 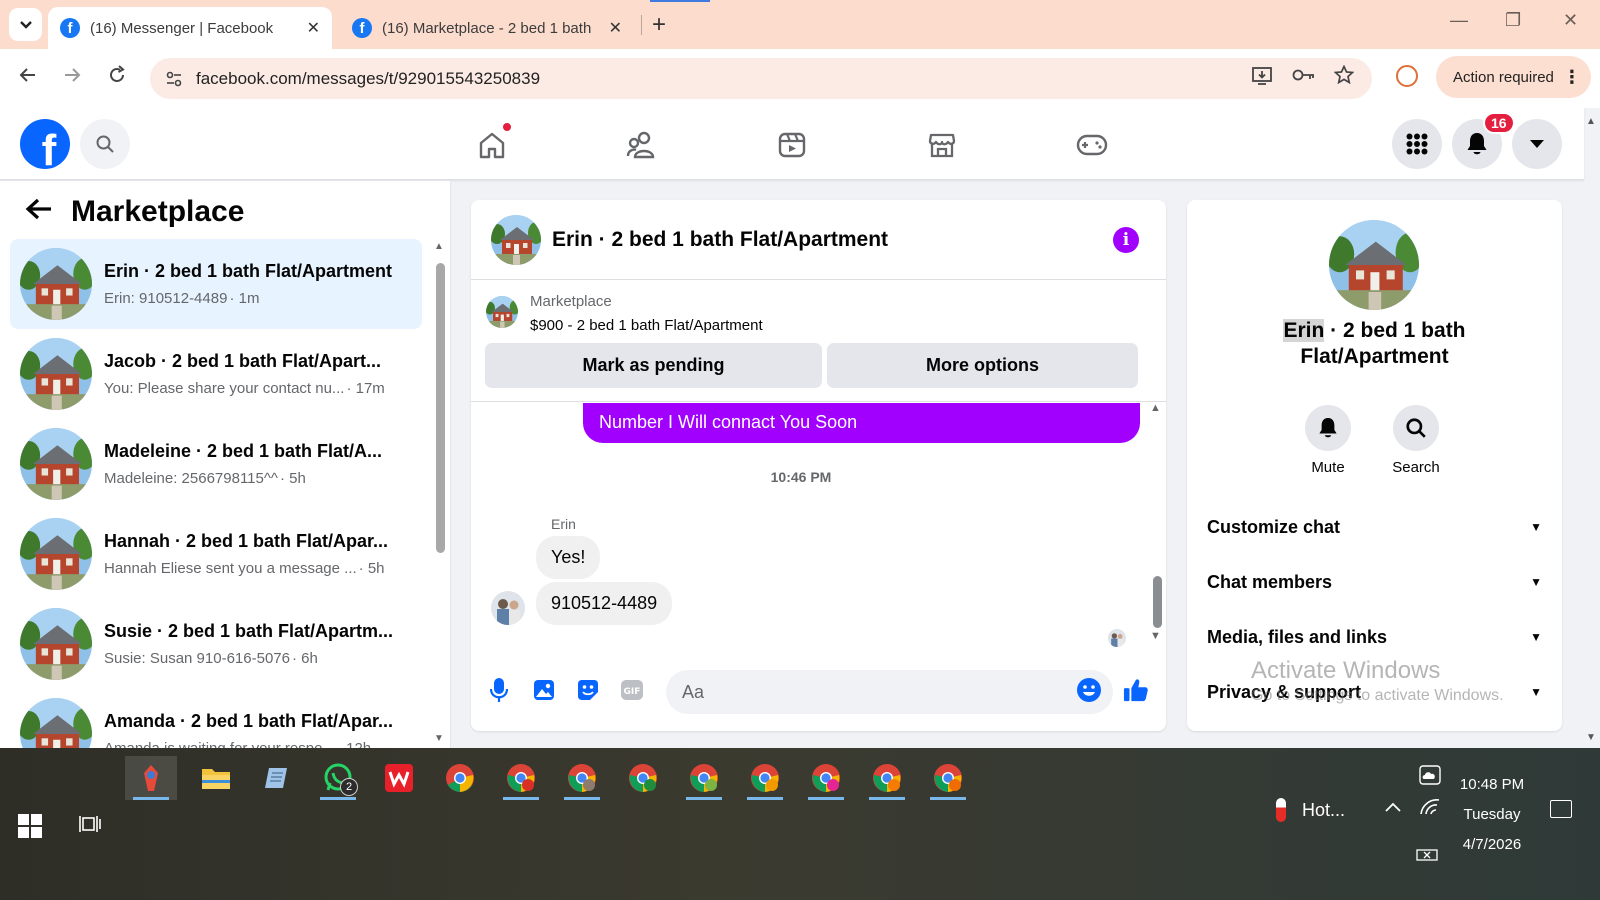 What do you see at coordinates (151, 778) in the screenshot?
I see `taskbar-app-pinned` at bounding box center [151, 778].